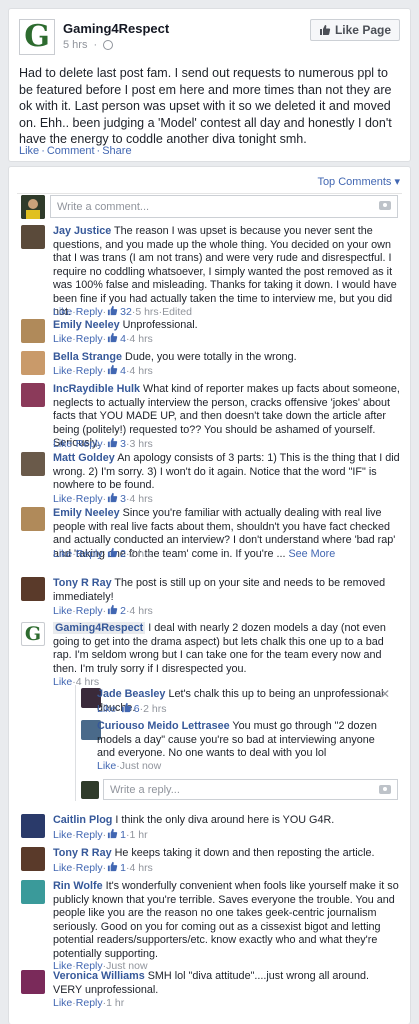 This screenshot has width=419, height=1024. I want to click on commenter-name-link: Bella Strange, so click(87, 357).